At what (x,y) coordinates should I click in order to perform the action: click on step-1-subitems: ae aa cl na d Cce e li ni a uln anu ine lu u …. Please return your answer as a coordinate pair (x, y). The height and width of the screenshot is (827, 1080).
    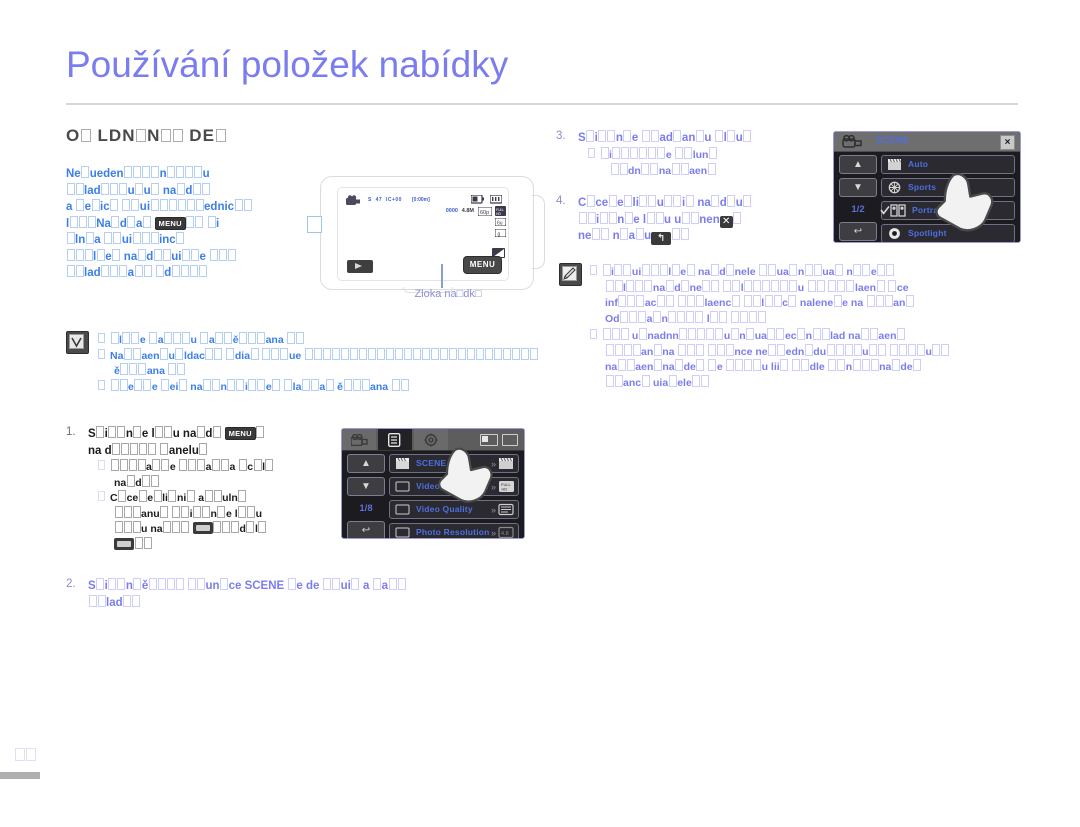
    Looking at the image, I should click on (213, 505).